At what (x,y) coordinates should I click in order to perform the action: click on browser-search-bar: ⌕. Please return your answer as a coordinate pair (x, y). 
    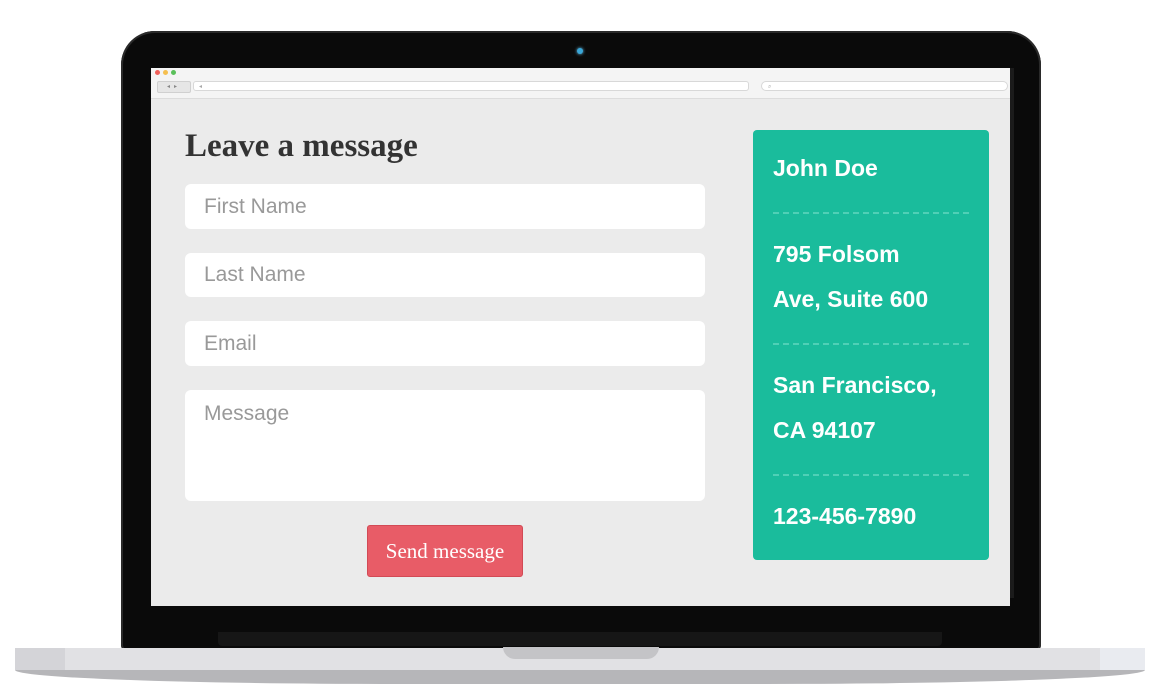
    Looking at the image, I should click on (884, 86).